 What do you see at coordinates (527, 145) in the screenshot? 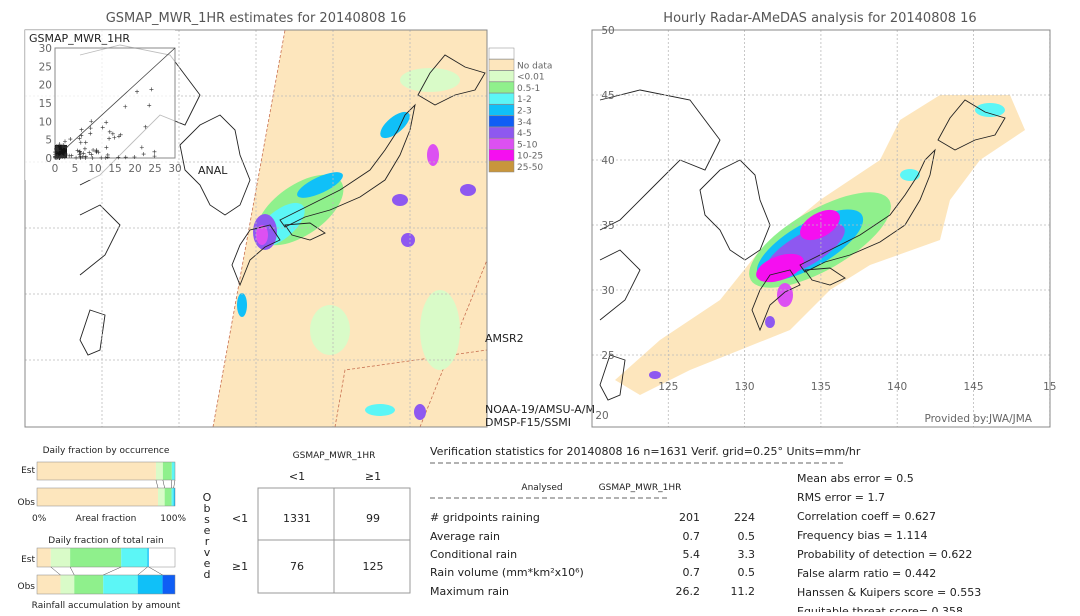
I see `legend-label: 5-10` at bounding box center [527, 145].